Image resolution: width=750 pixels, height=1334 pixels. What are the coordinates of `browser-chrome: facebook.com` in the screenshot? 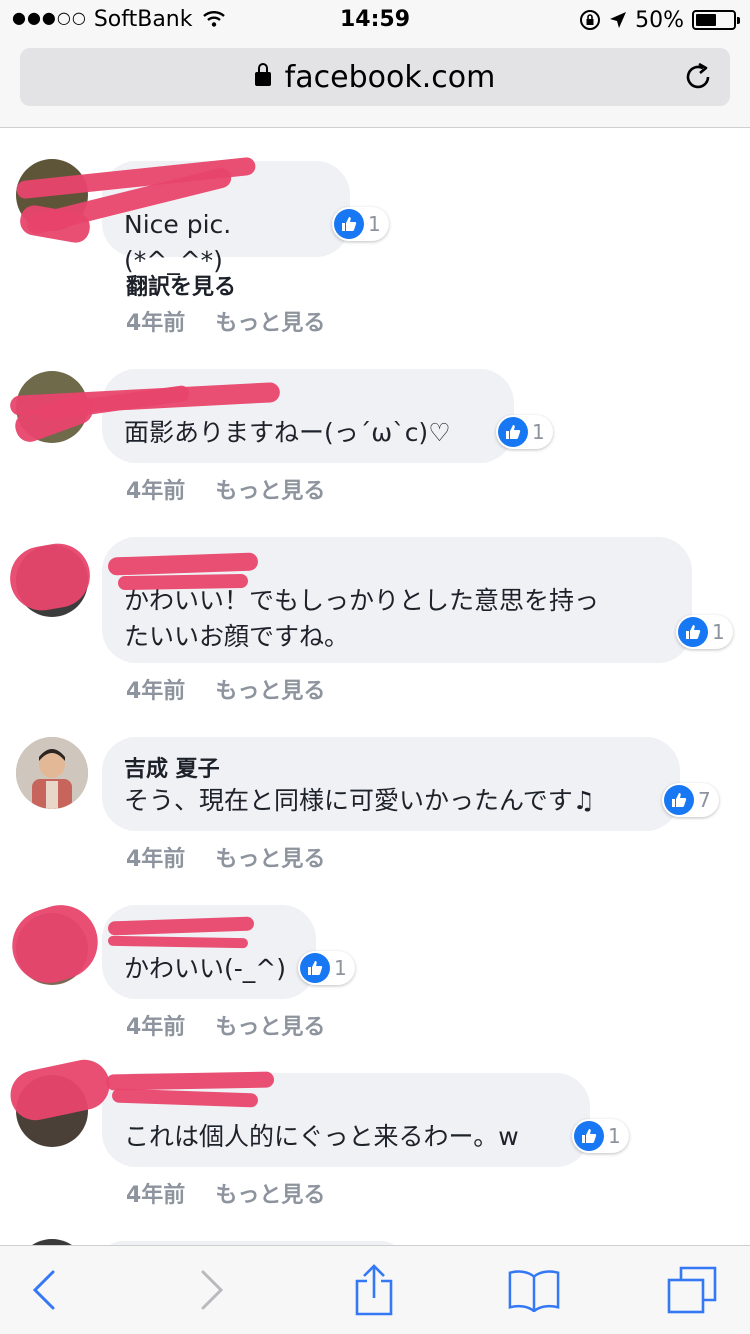 It's located at (375, 84).